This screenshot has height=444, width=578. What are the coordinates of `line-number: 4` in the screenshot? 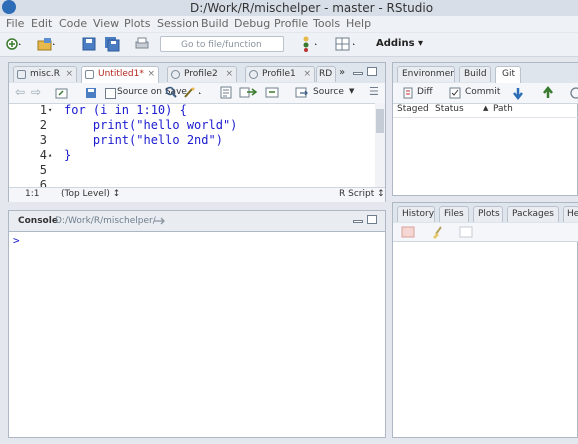 It's located at (43, 155).